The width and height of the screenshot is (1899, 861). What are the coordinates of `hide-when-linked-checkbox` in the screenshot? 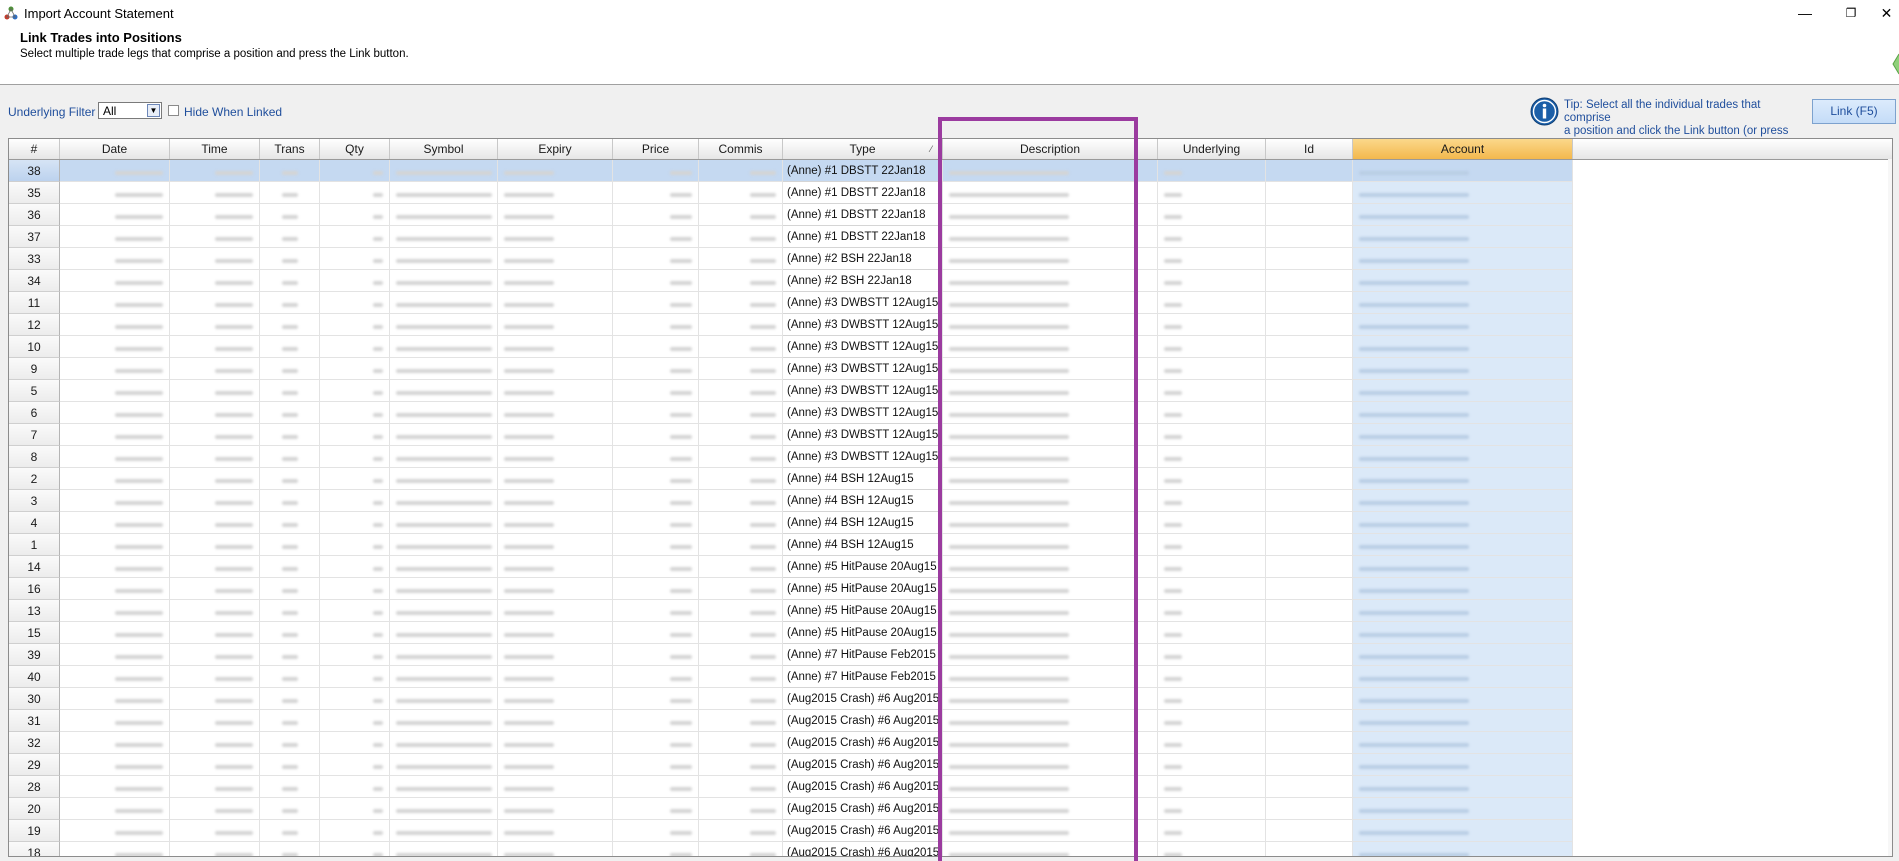 It's located at (173, 110).